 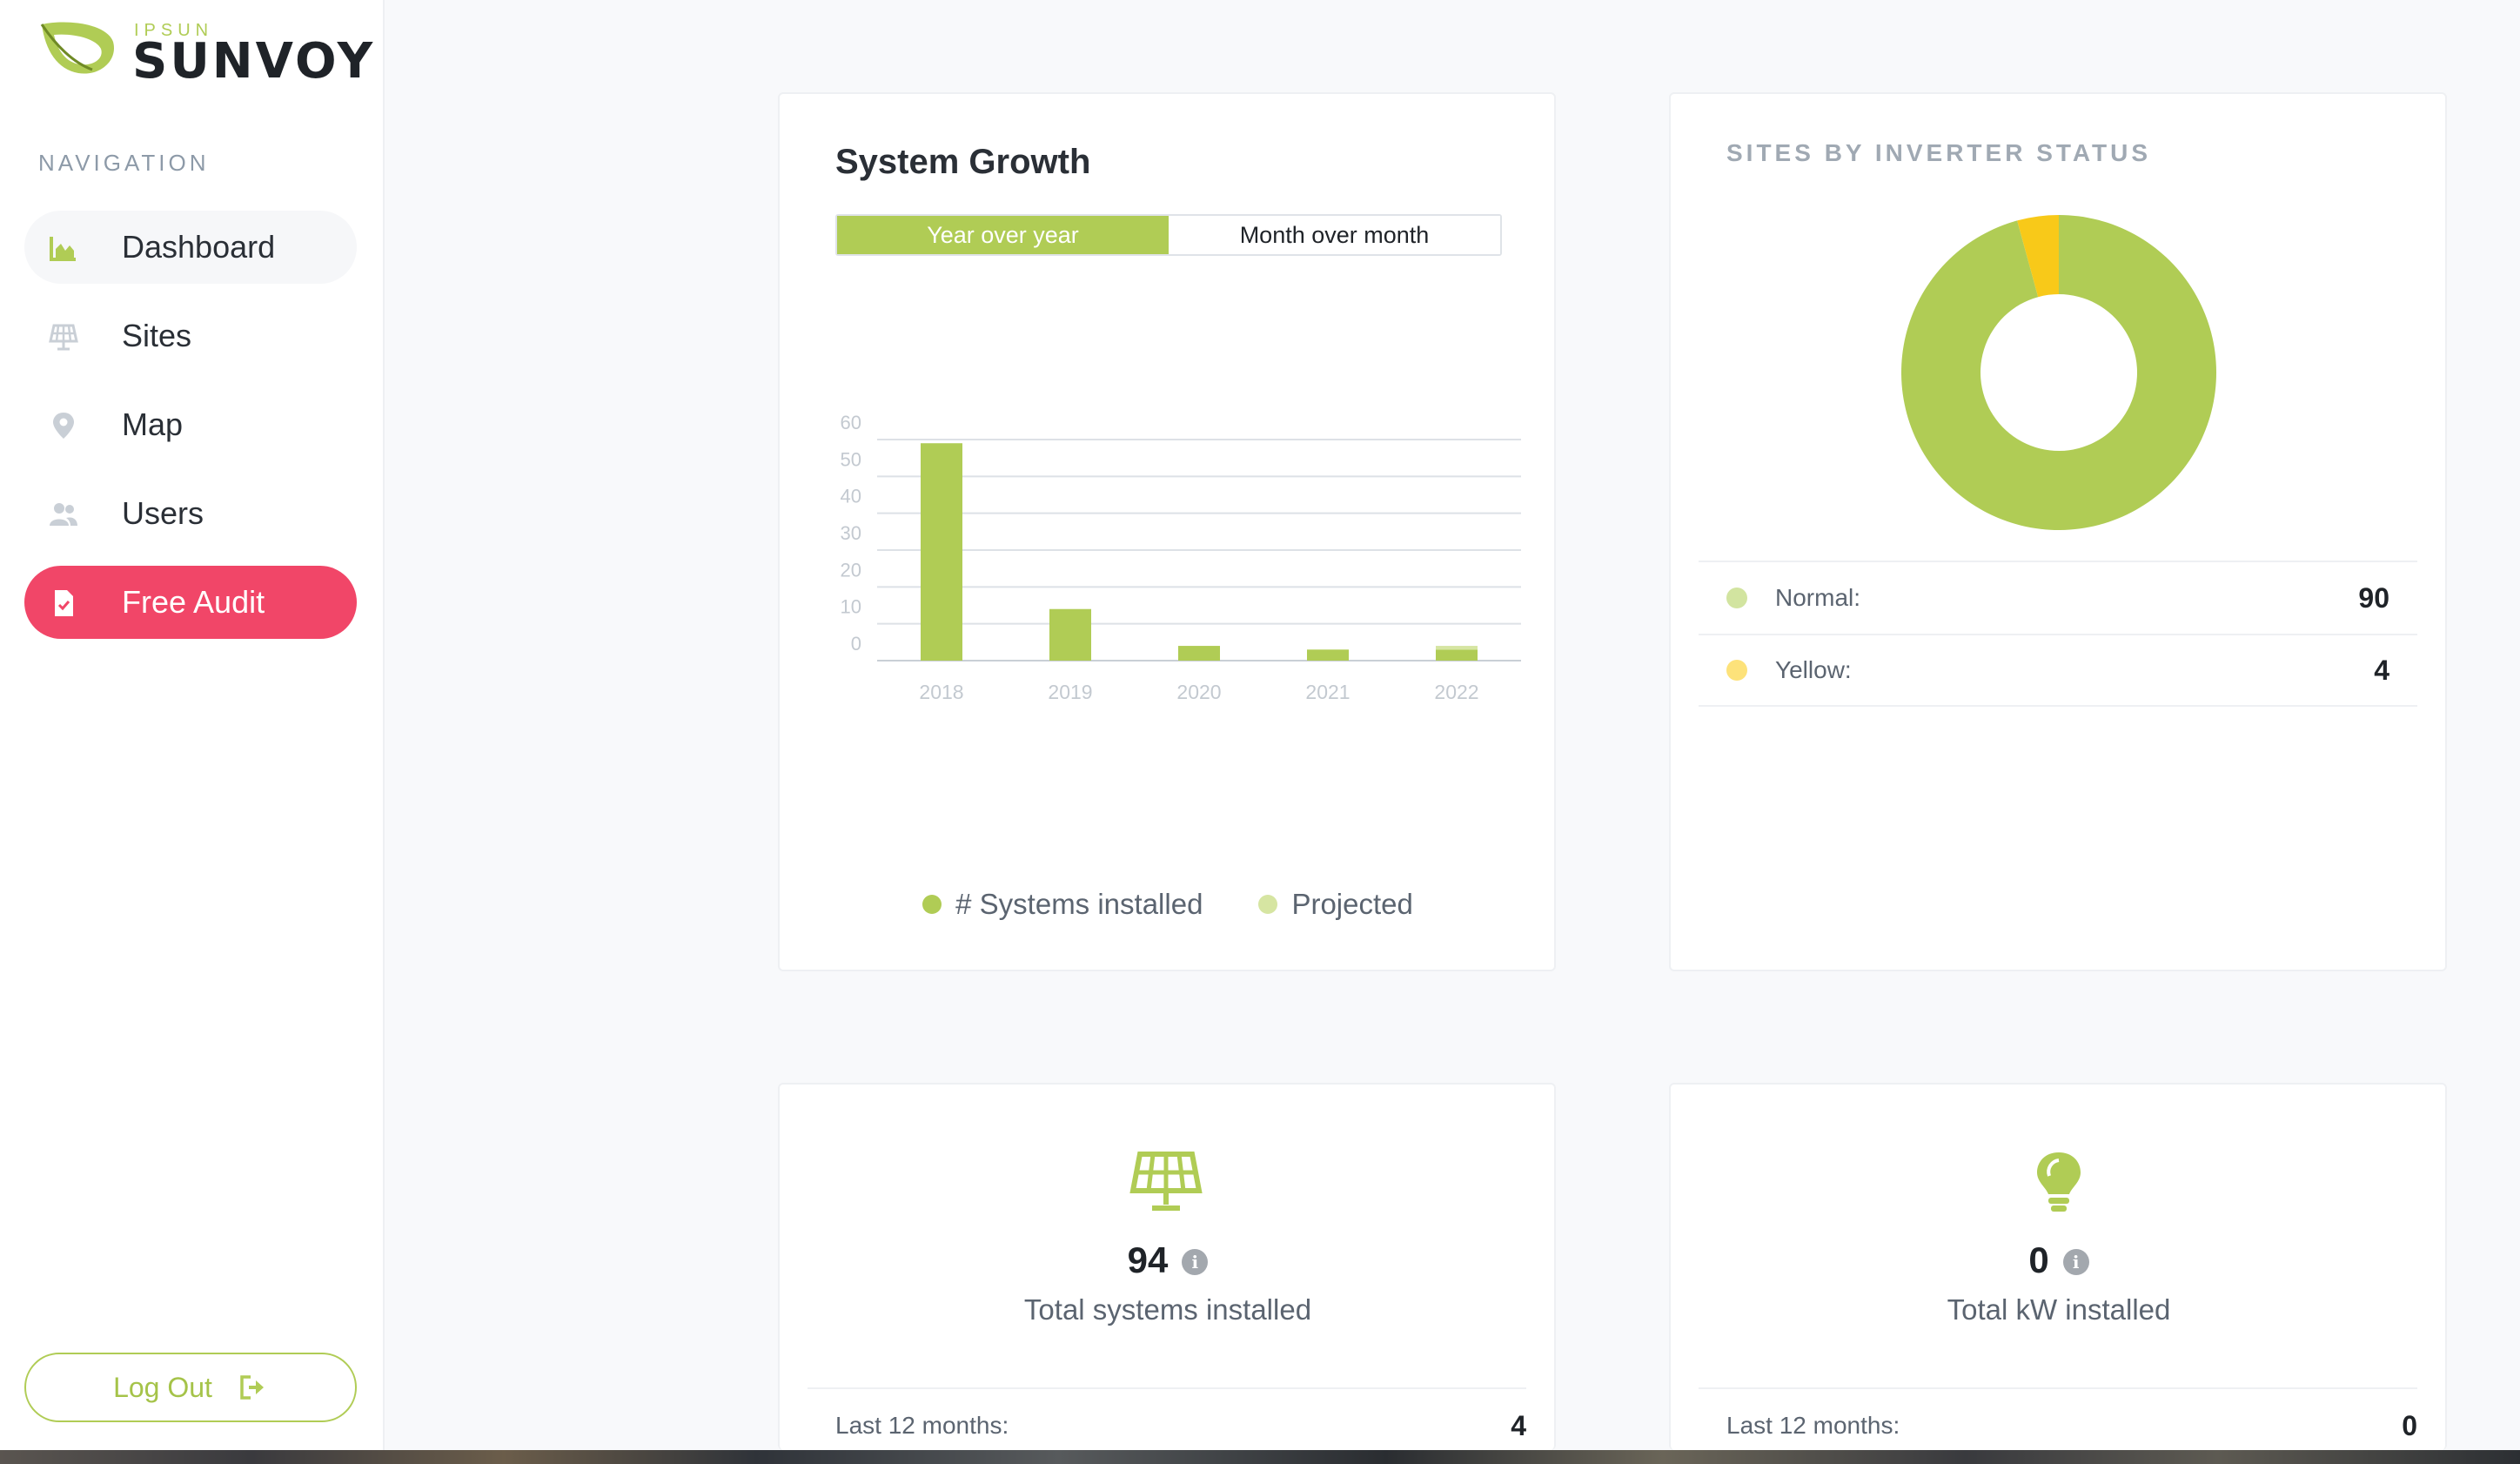 I want to click on kpi-value-wrap: 0 i, so click(x=2059, y=1260).